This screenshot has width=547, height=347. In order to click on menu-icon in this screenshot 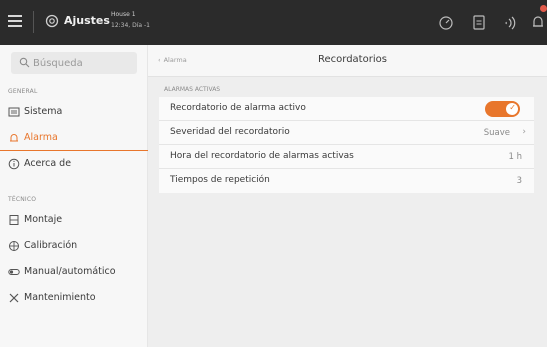, I will do `click(15, 21)`.